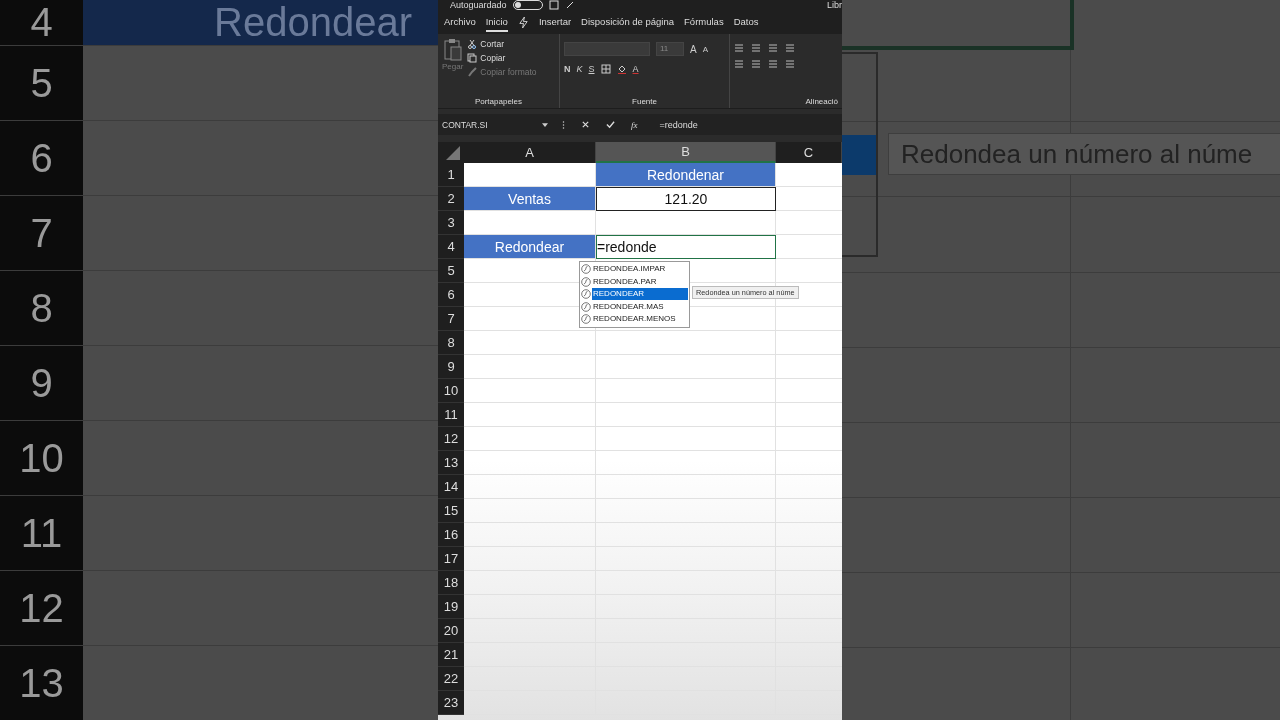  What do you see at coordinates (502, 44) in the screenshot?
I see `cut-button: Cortar` at bounding box center [502, 44].